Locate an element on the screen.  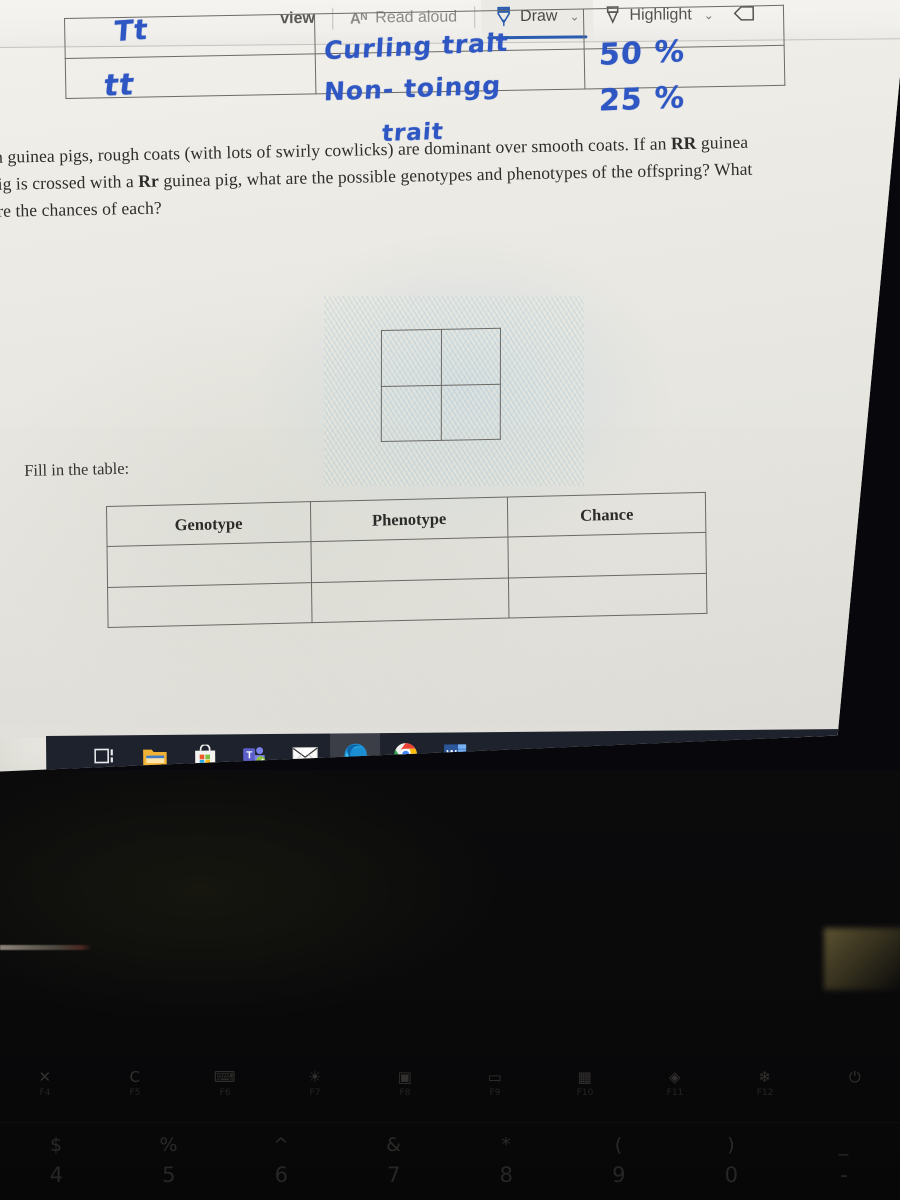
key-label: F5 is located at coordinates (135, 1093).